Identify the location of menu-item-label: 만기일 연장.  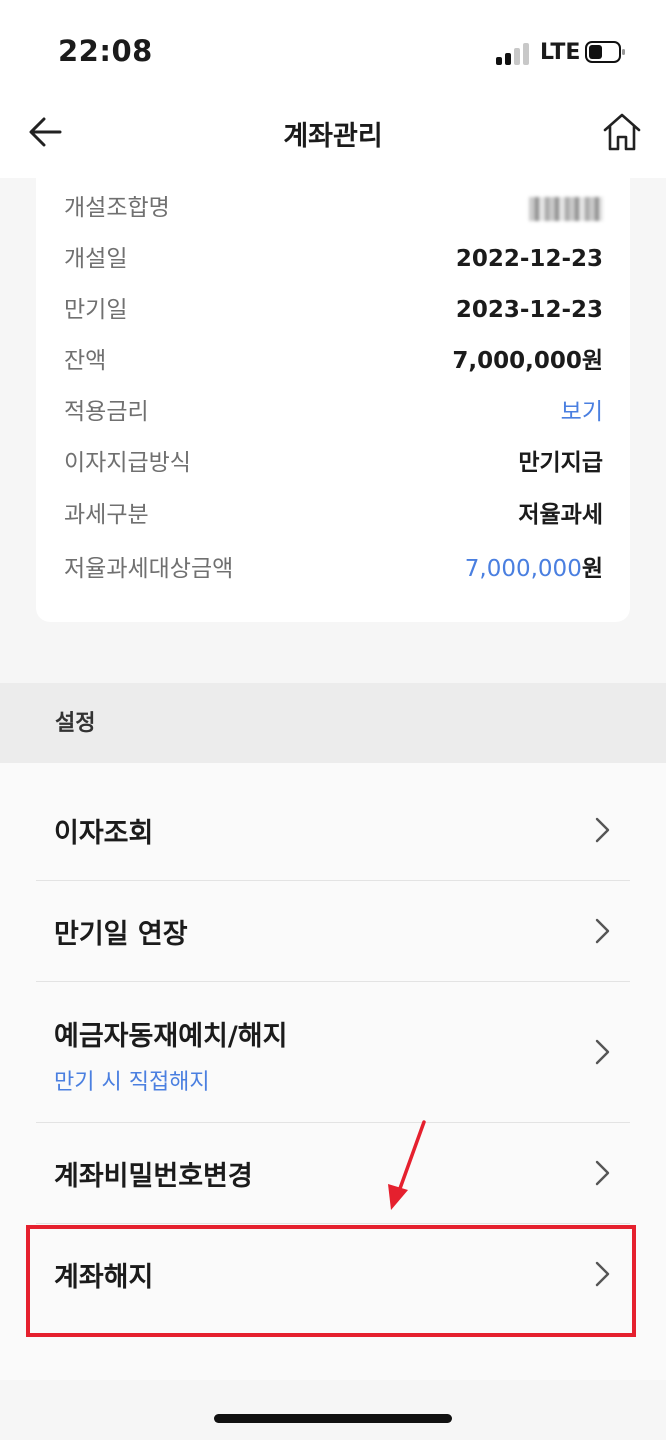
(121, 934).